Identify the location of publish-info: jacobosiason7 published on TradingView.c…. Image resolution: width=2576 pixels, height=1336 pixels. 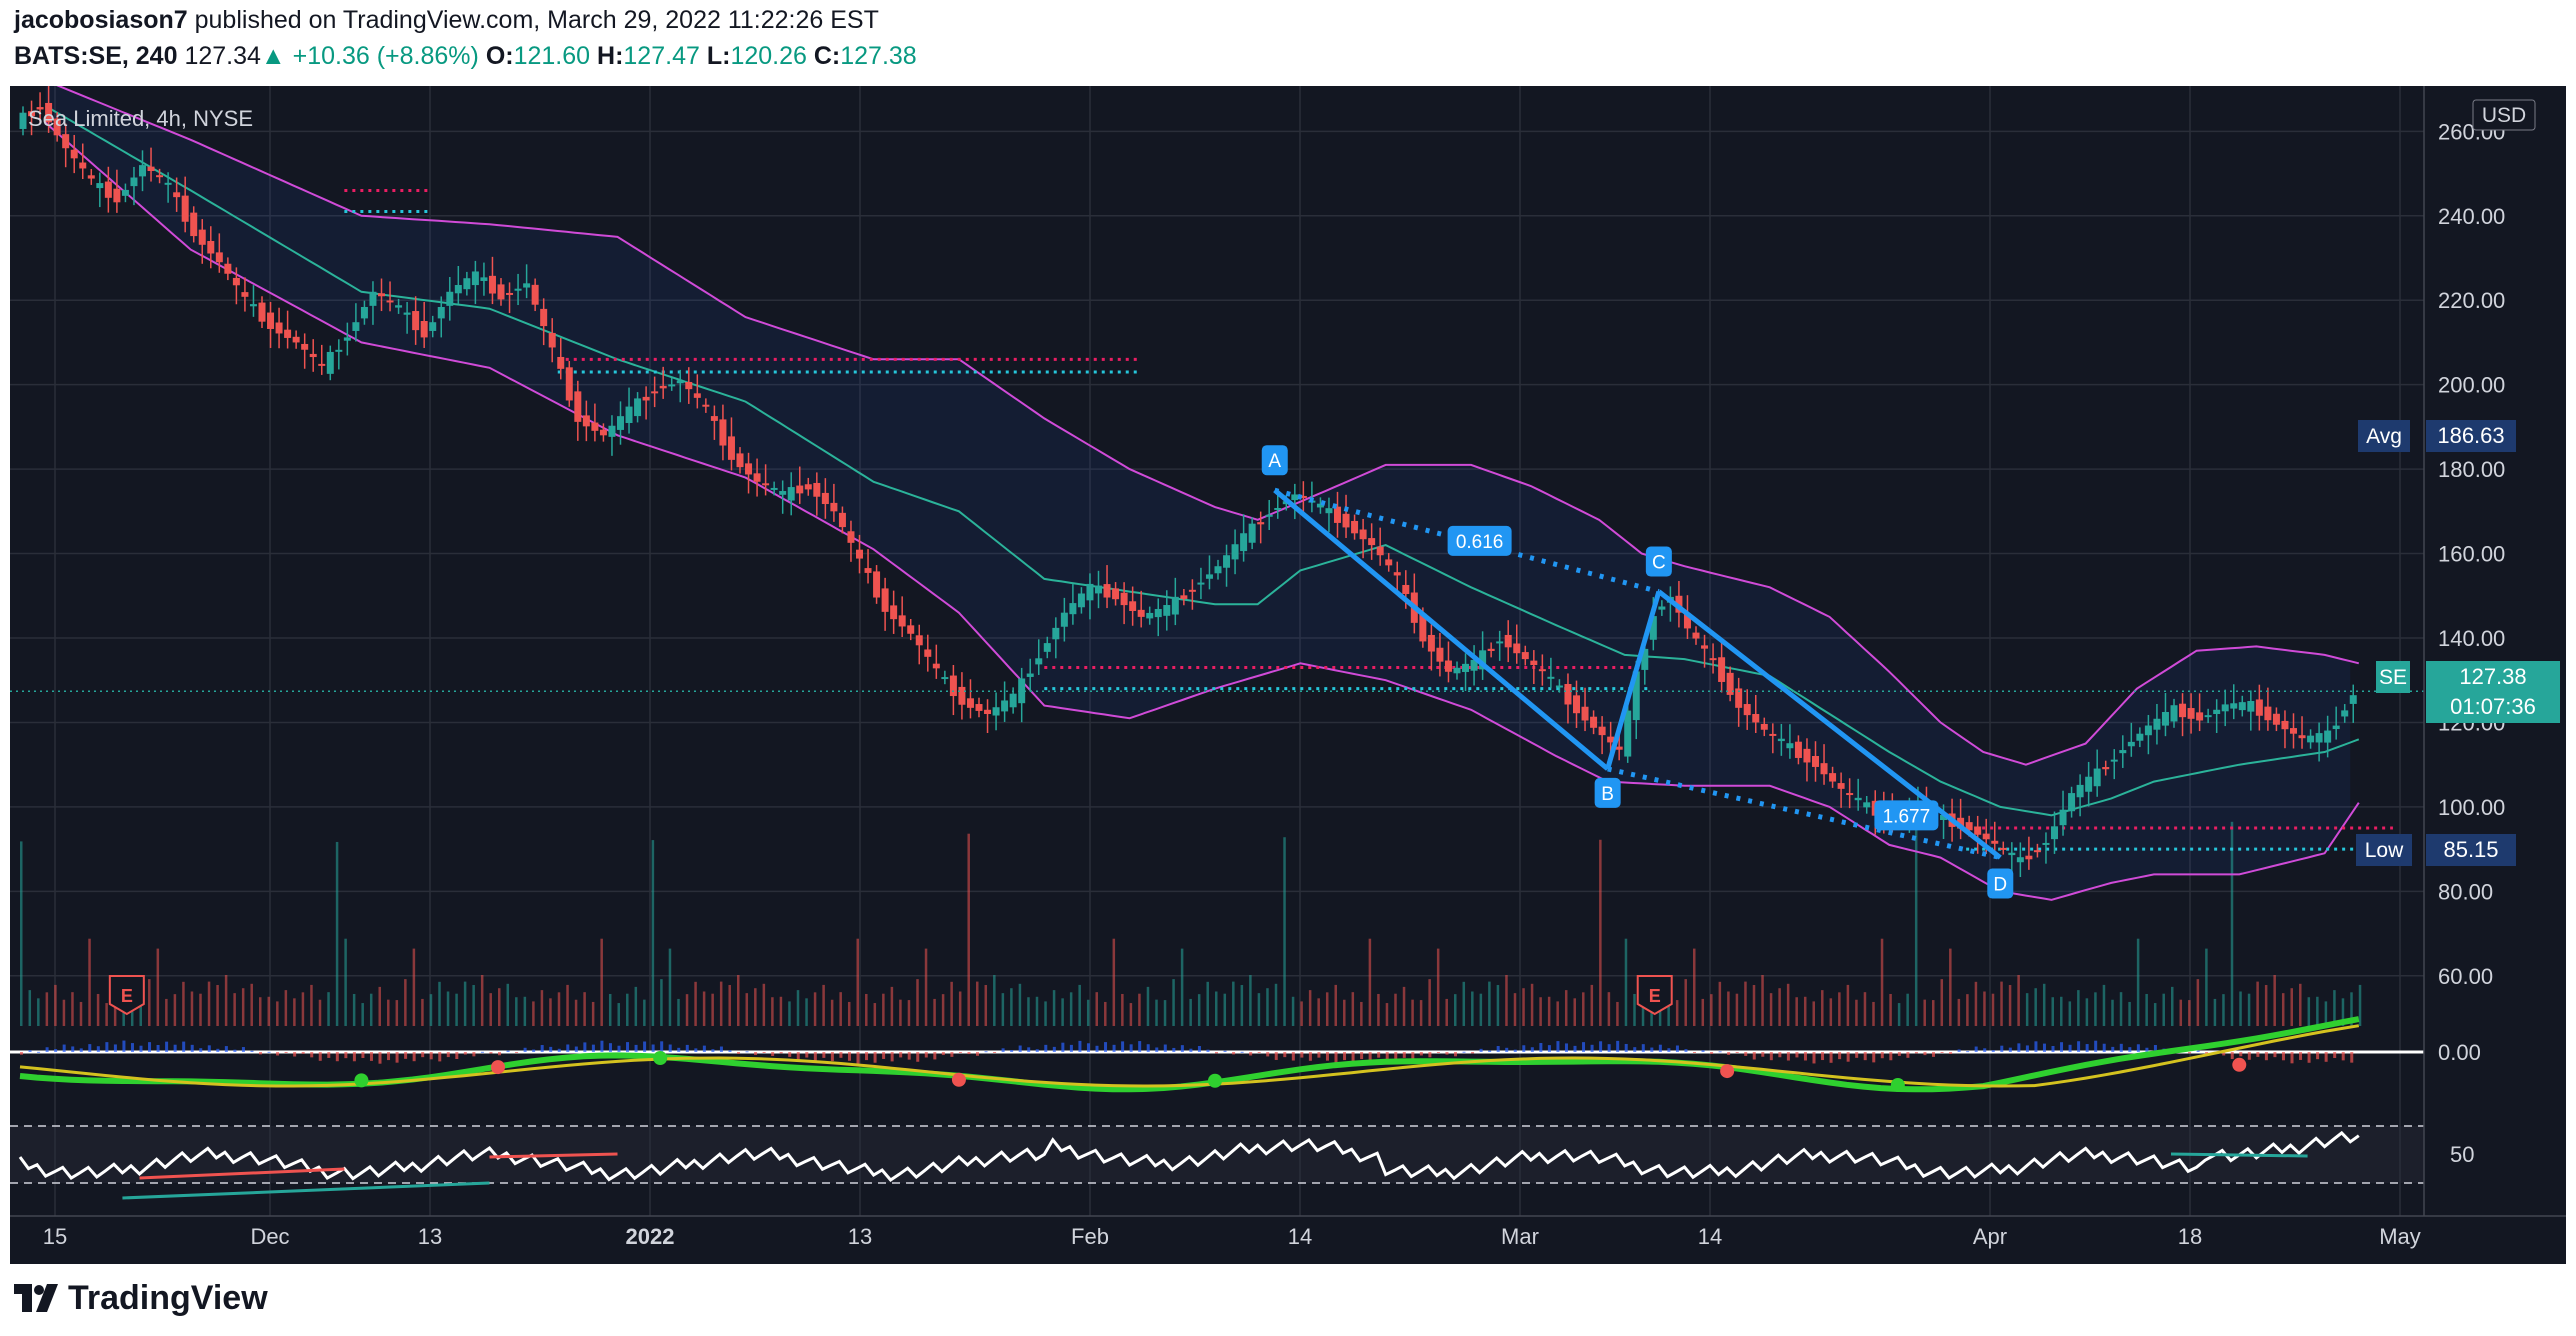
(446, 20).